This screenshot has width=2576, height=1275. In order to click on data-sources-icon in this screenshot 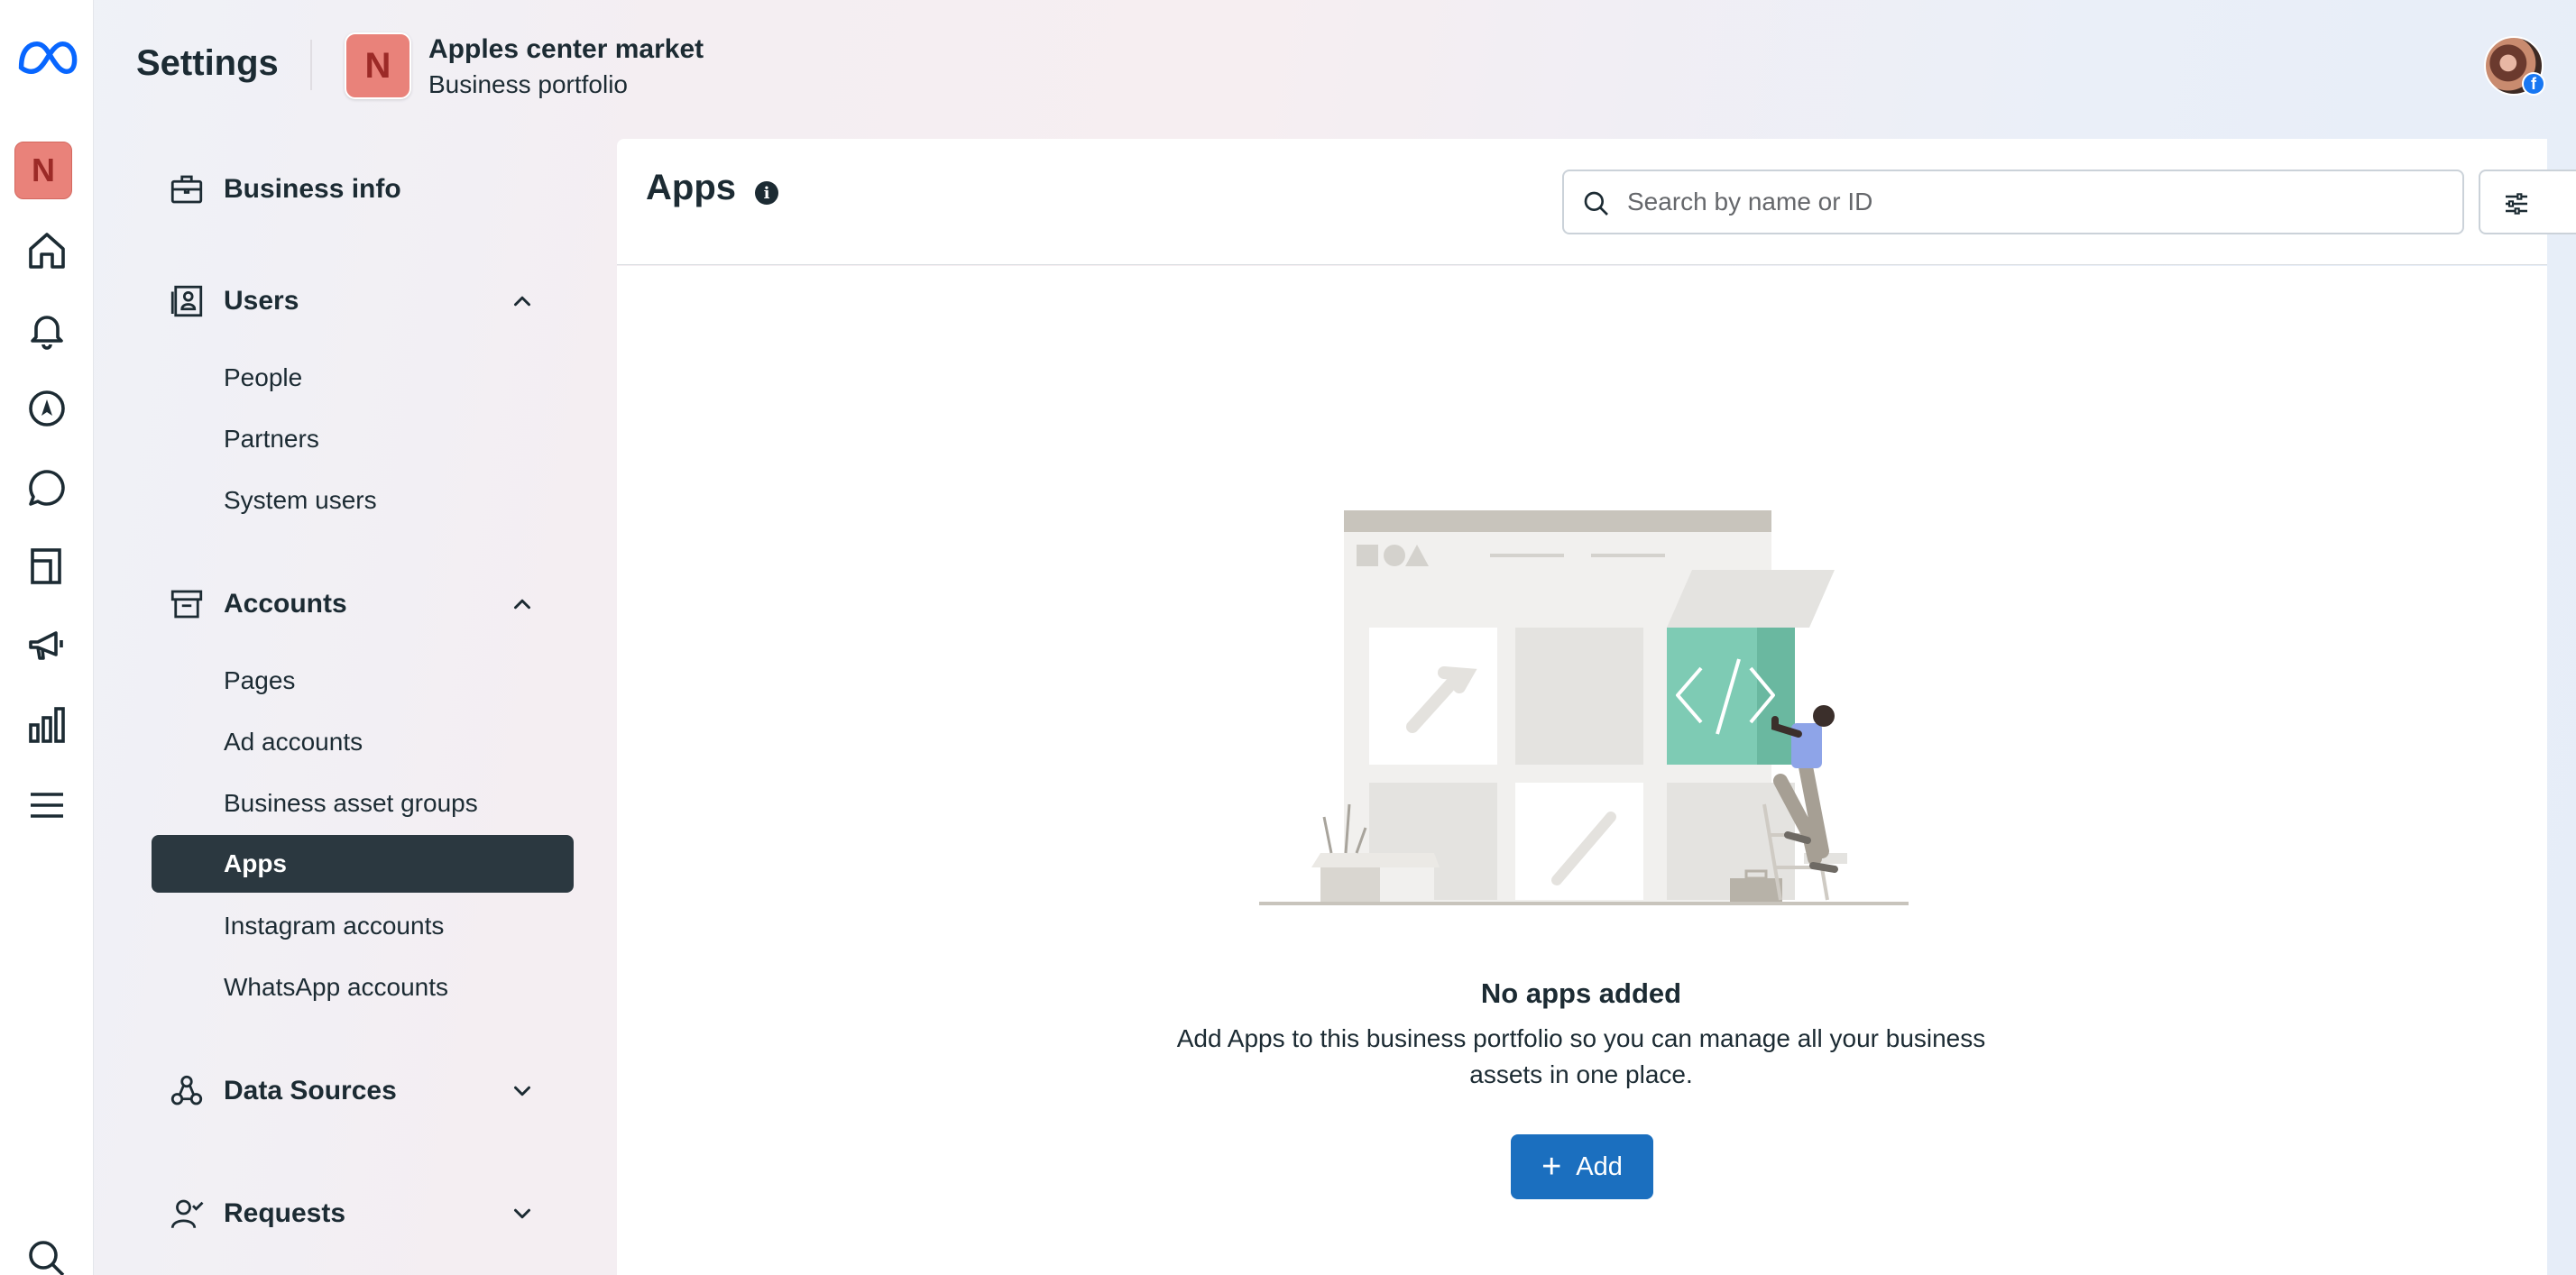, I will do `click(186, 1090)`.